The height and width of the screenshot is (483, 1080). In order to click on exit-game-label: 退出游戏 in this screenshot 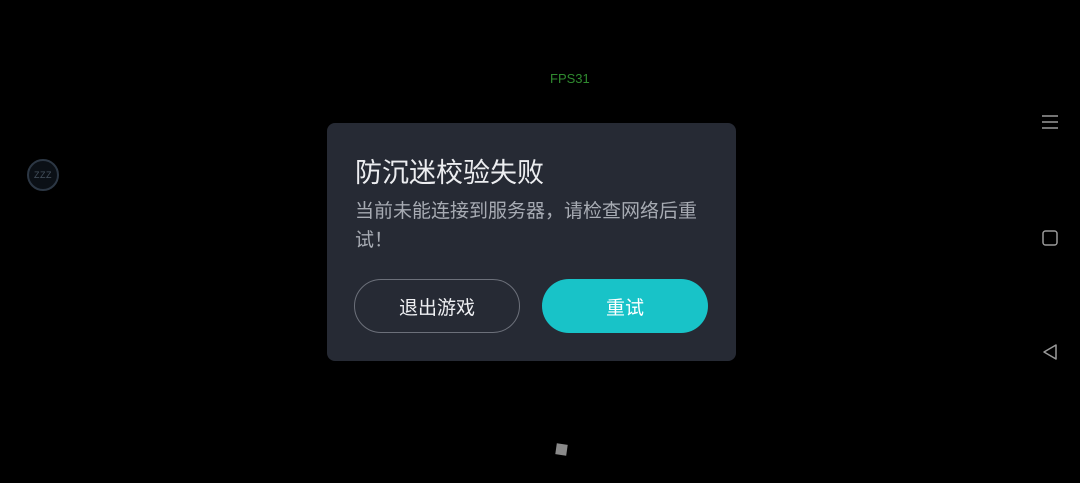, I will do `click(436, 307)`.